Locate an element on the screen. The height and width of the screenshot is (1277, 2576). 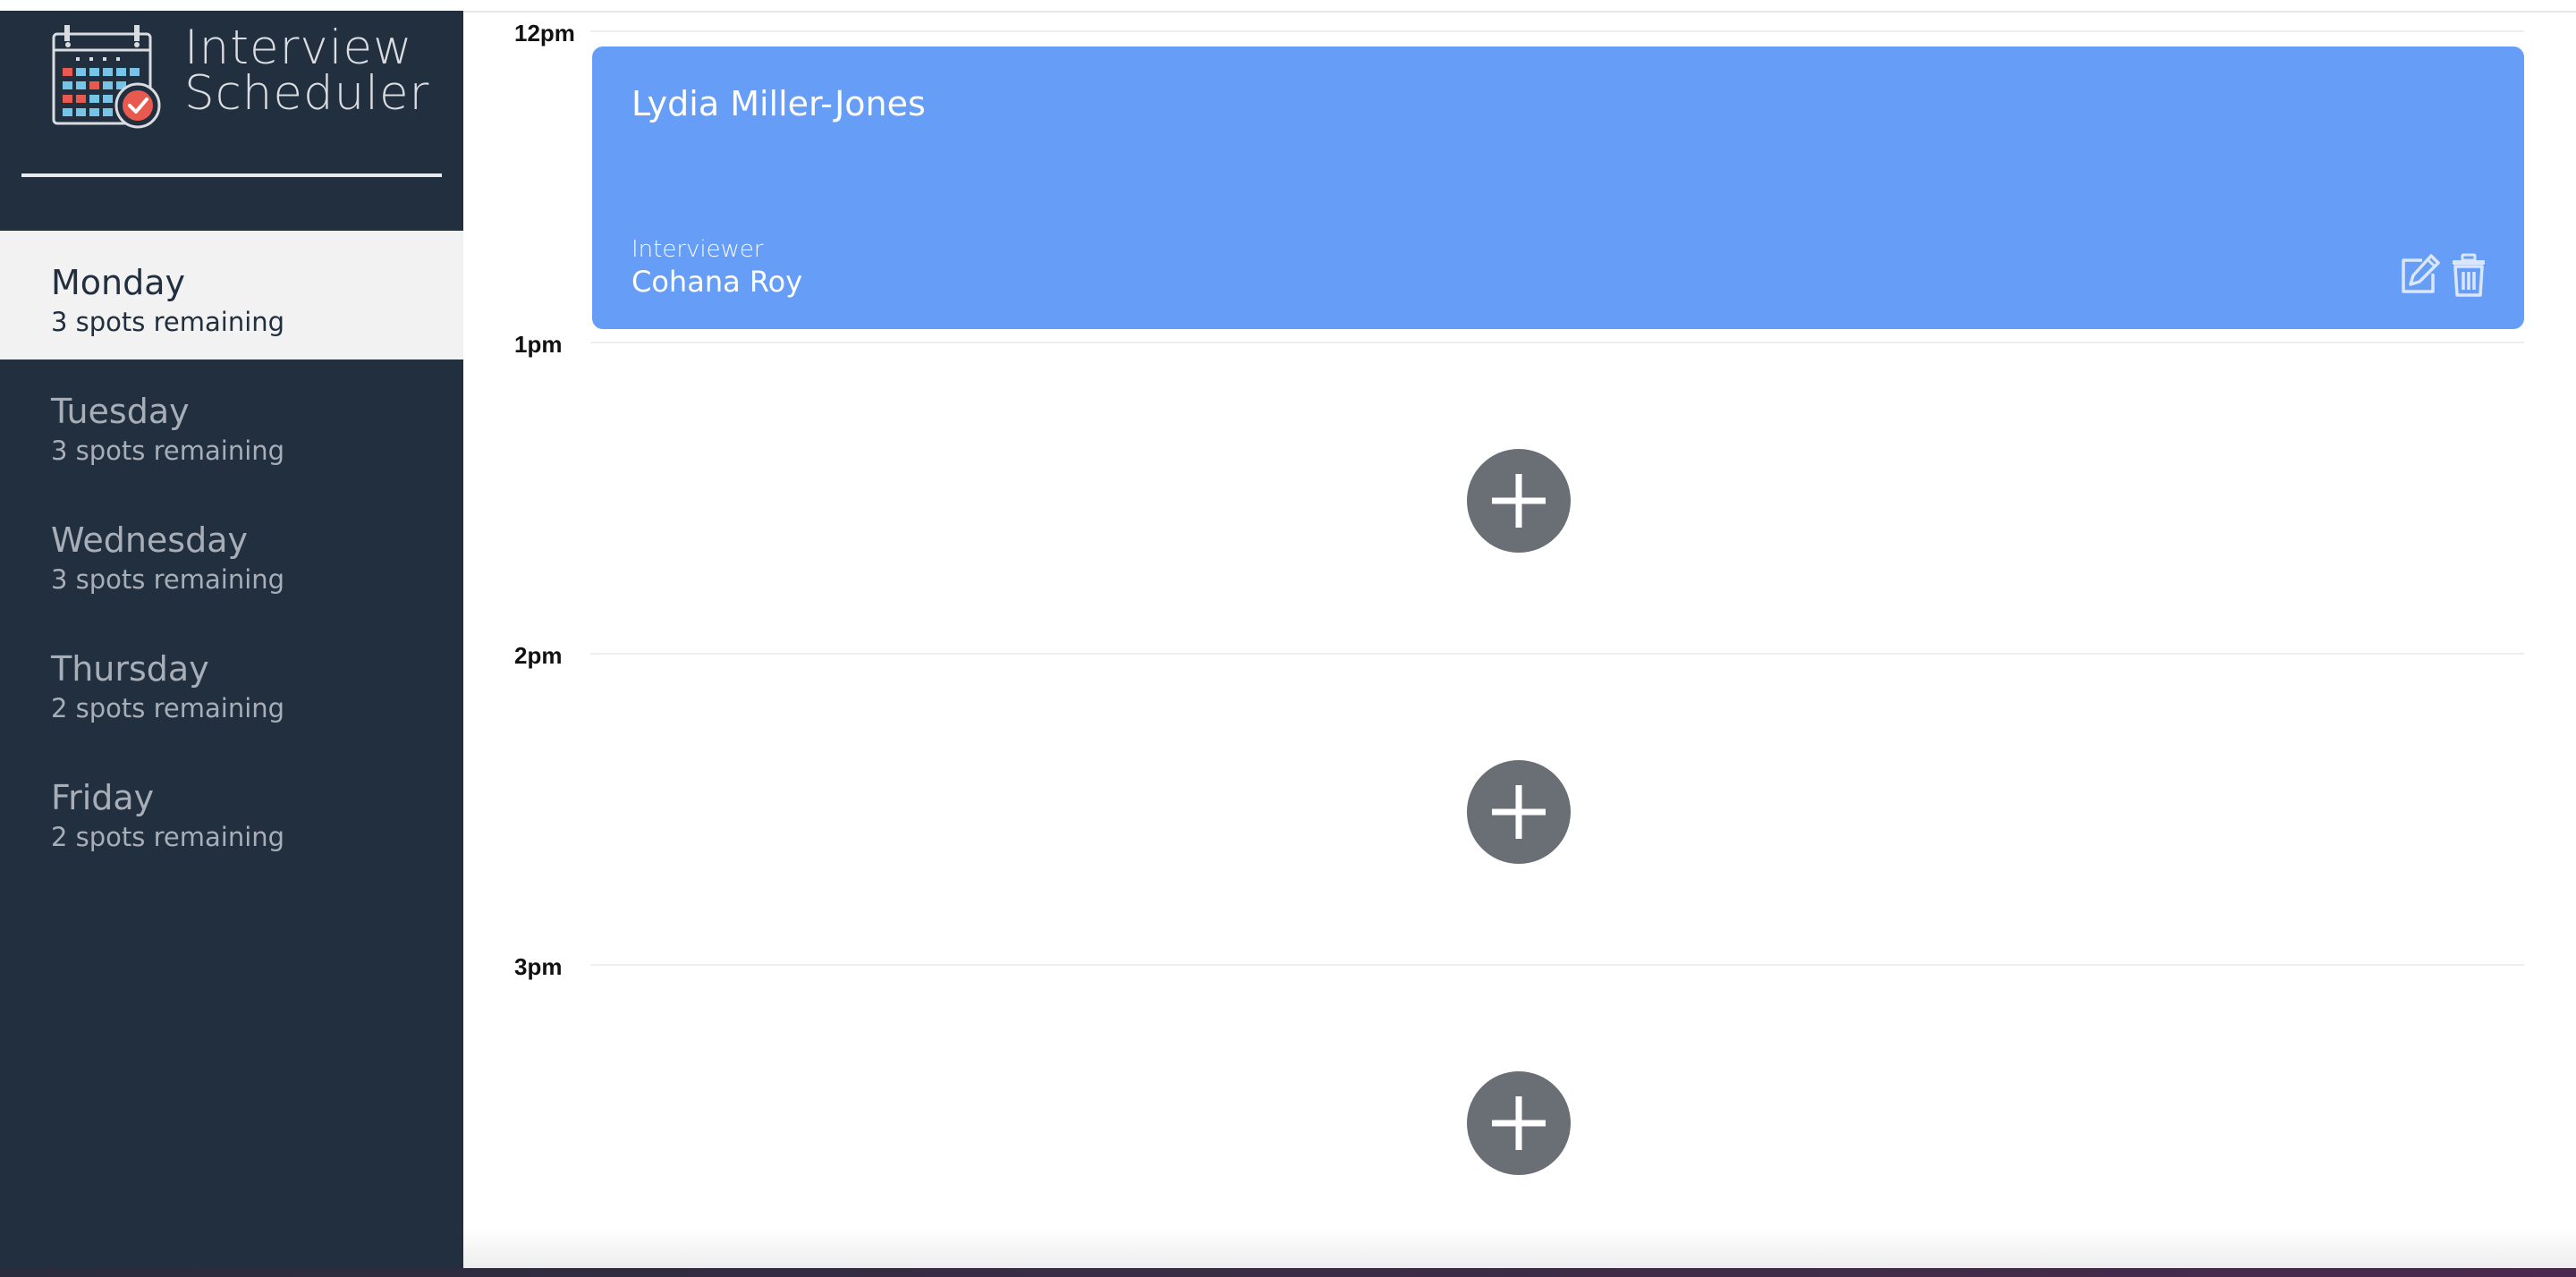
student-name: Lydia Miller-Jones is located at coordinates (778, 103).